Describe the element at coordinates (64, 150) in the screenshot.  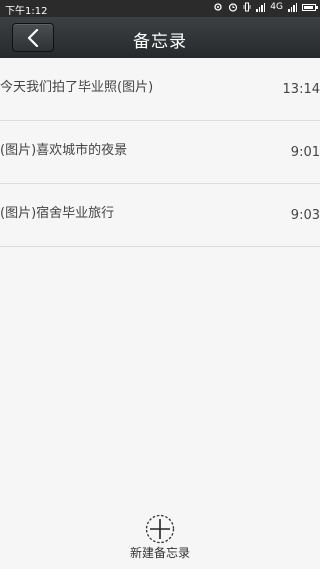
I see `memo-title: (图片)喜欢城市的夜景` at that location.